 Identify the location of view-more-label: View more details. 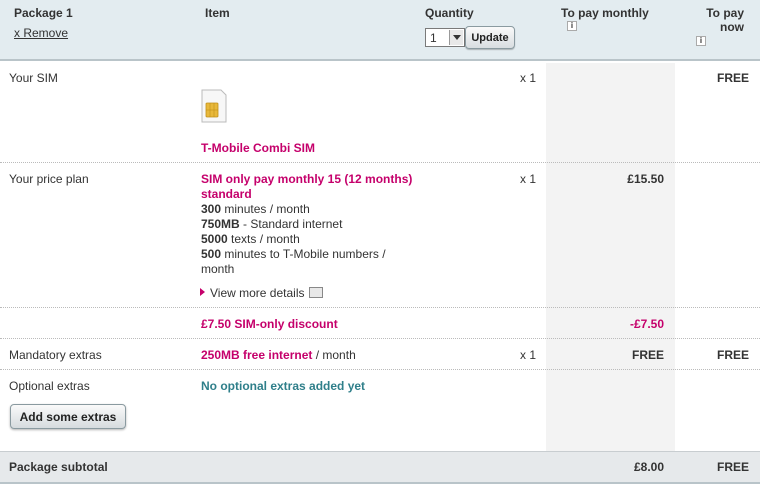
(257, 293).